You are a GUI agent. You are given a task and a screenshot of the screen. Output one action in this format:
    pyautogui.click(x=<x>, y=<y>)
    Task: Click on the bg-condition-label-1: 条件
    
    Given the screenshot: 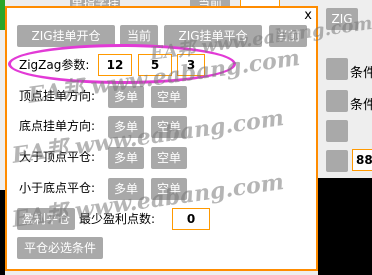 What is the action you would take?
    pyautogui.click(x=361, y=73)
    